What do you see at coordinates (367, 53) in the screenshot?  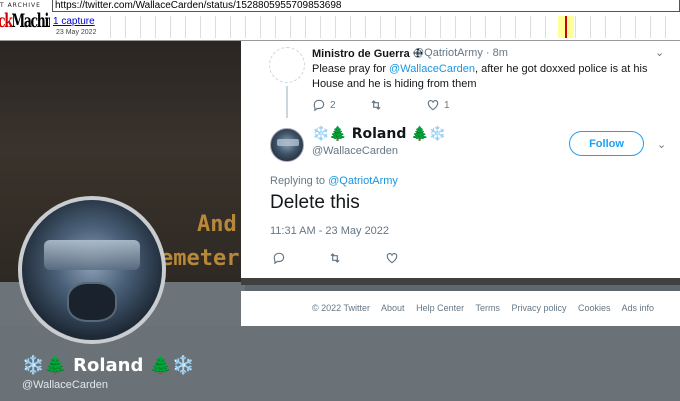 I see `parent-tweet-author-name: Ministro de Guerra ☩` at bounding box center [367, 53].